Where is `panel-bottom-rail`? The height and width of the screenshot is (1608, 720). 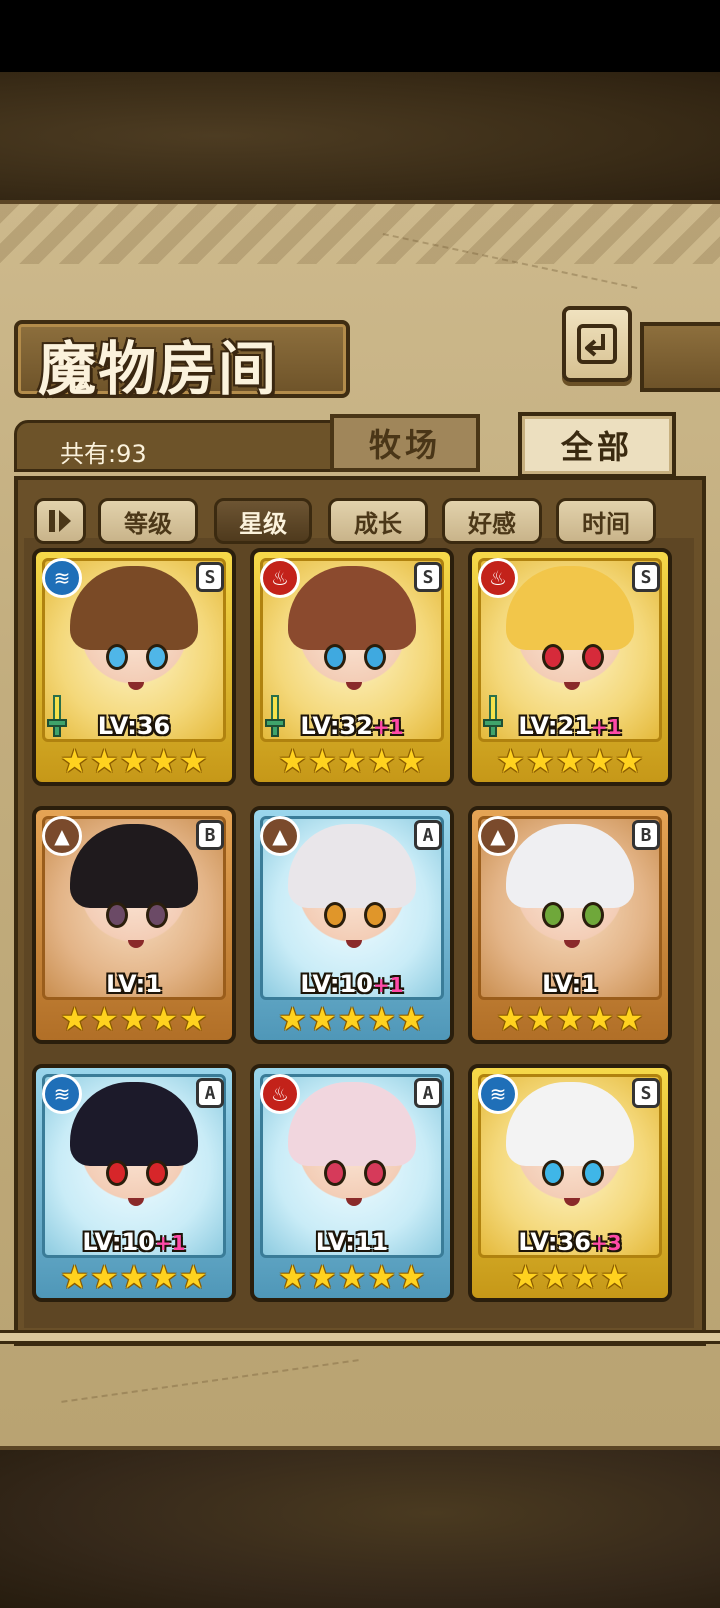
panel-bottom-rail is located at coordinates (360, 1337).